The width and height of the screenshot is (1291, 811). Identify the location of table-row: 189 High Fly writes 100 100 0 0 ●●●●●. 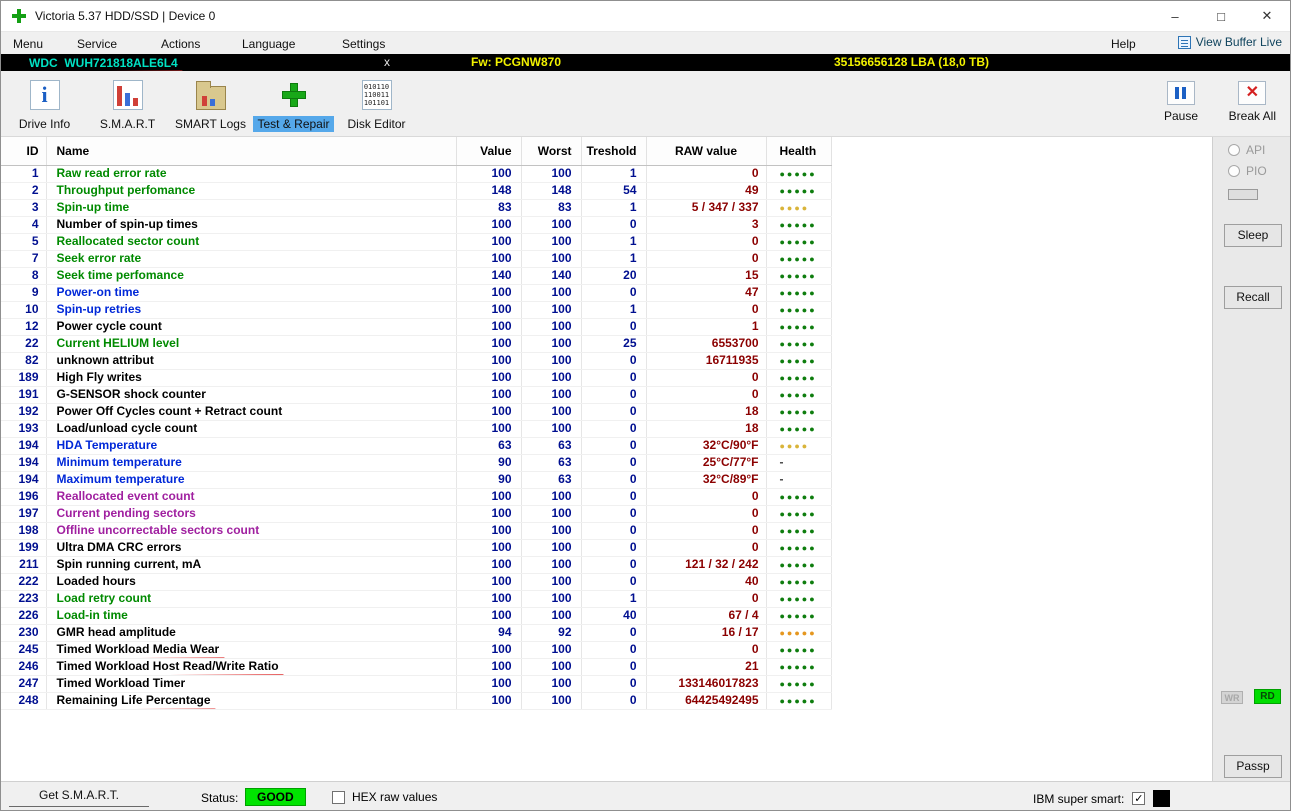
(416, 378).